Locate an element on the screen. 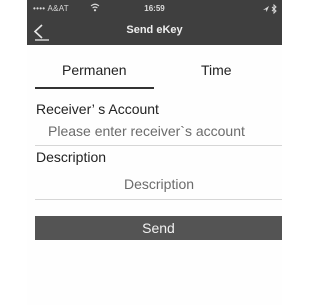 The image size is (320, 305). tab-permanent: Permanen is located at coordinates (94, 70).